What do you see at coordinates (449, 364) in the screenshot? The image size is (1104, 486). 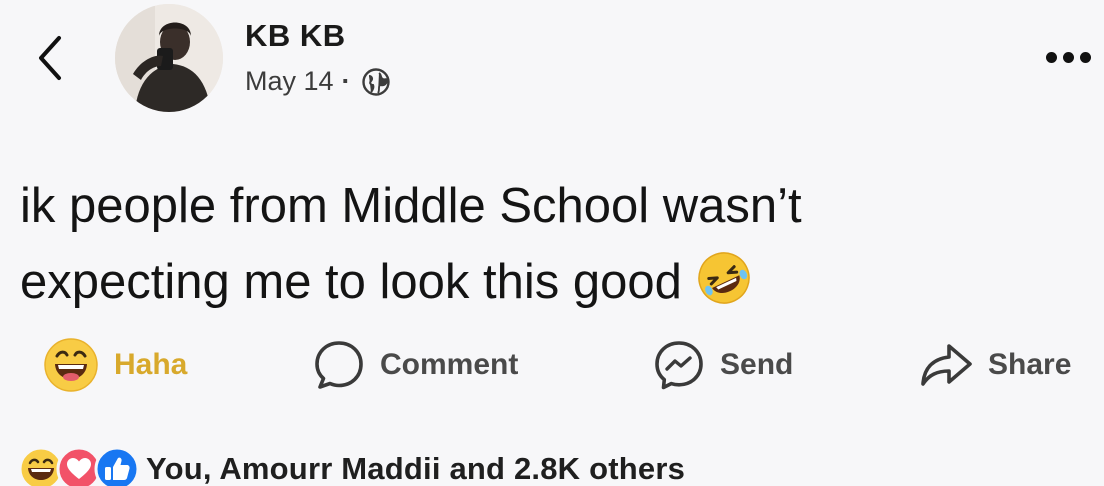 I see `comment-label: Comment` at bounding box center [449, 364].